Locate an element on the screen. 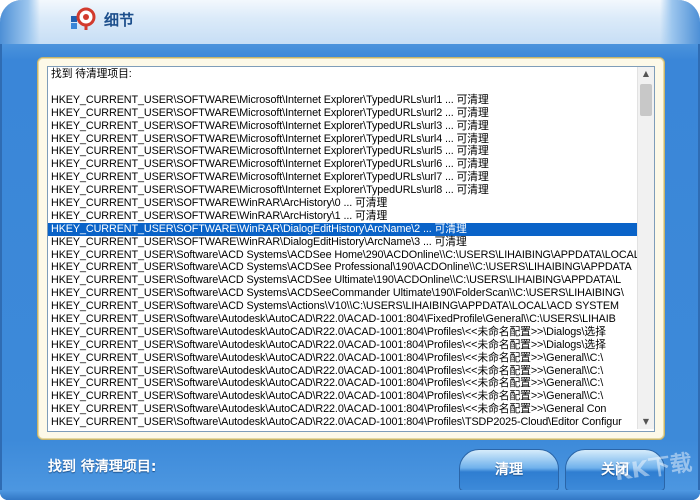  window-title: 细节 is located at coordinates (119, 20).